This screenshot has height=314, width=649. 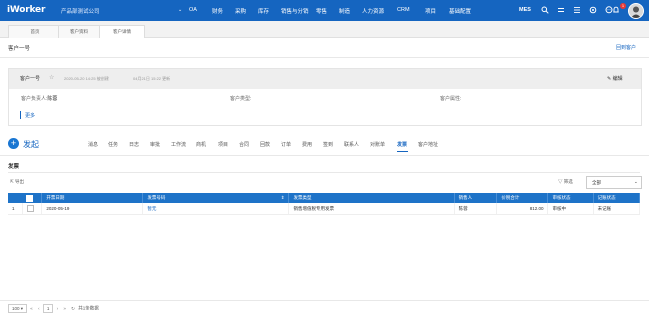 What do you see at coordinates (617, 198) in the screenshot?
I see `header-booking: 记账状态` at bounding box center [617, 198].